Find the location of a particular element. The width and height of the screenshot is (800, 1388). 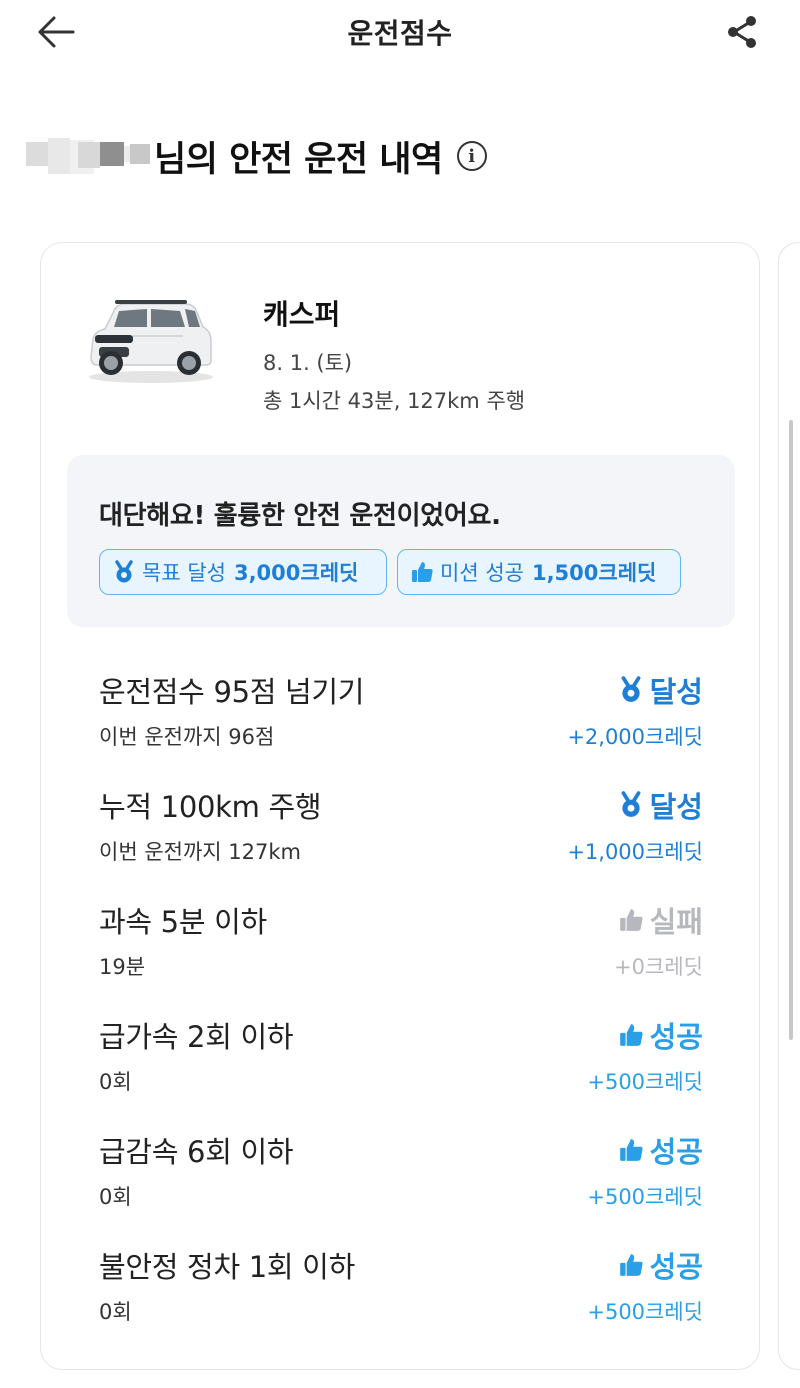

goal-achieved-badge: 목표 달성 3,000크레딧 is located at coordinates (243, 572).